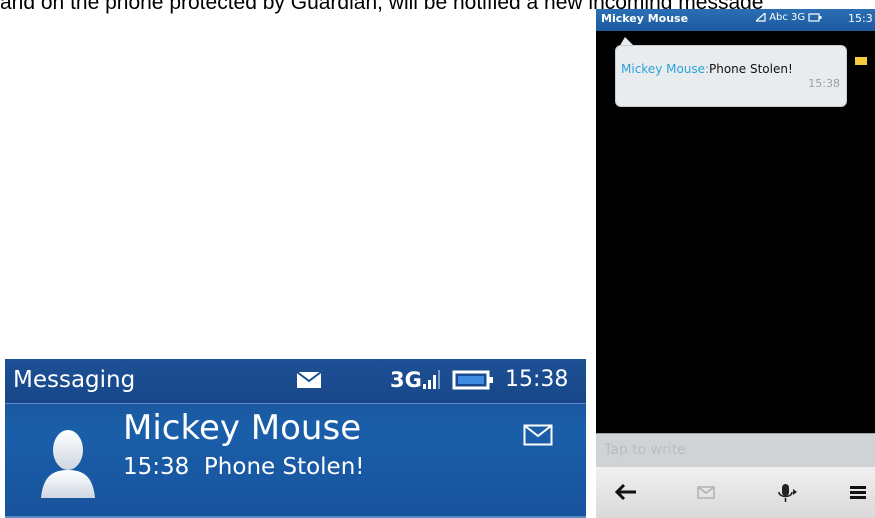  Describe the element at coordinates (858, 492) in the screenshot. I see `menu-icon` at that location.